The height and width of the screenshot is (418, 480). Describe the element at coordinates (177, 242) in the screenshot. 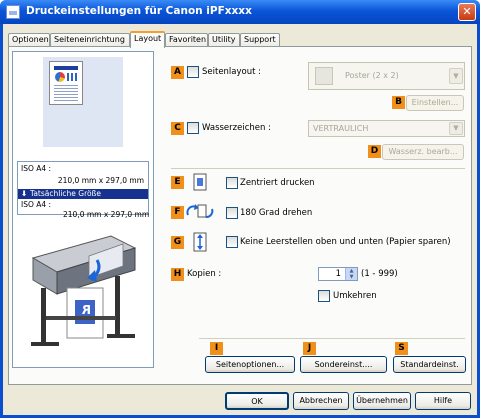

I see `badge-g: G` at that location.